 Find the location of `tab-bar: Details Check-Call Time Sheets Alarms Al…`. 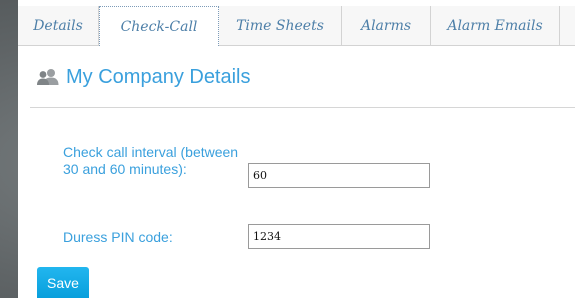

tab-bar: Details Check-Call Time Sheets Alarms Al… is located at coordinates (296, 26).